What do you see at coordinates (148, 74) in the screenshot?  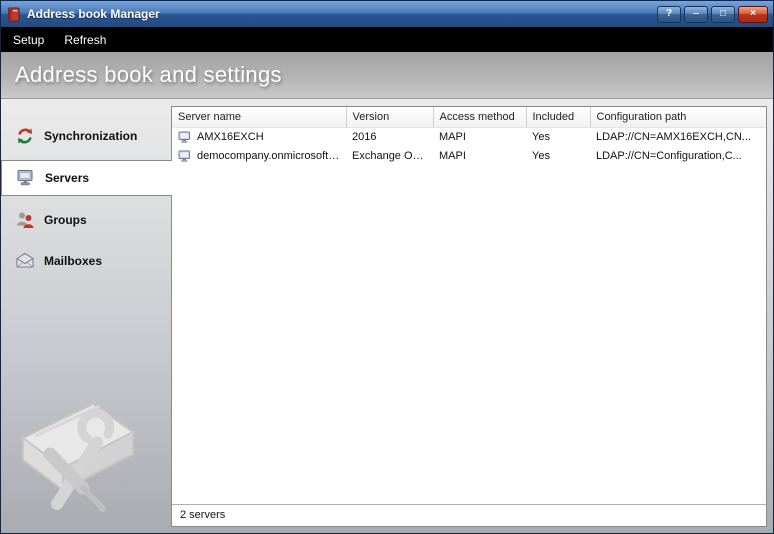 I see `page-title: Address book and settings` at bounding box center [148, 74].